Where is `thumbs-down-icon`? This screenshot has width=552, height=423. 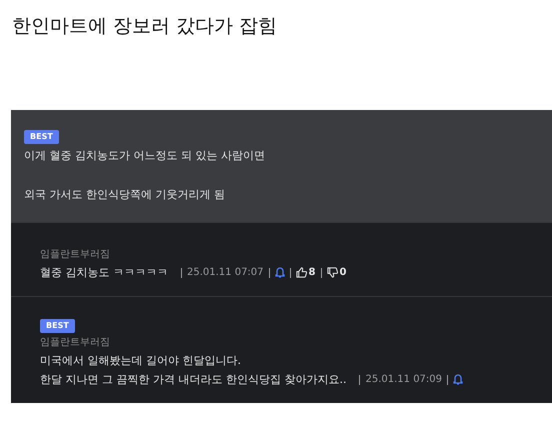 thumbs-down-icon is located at coordinates (332, 272).